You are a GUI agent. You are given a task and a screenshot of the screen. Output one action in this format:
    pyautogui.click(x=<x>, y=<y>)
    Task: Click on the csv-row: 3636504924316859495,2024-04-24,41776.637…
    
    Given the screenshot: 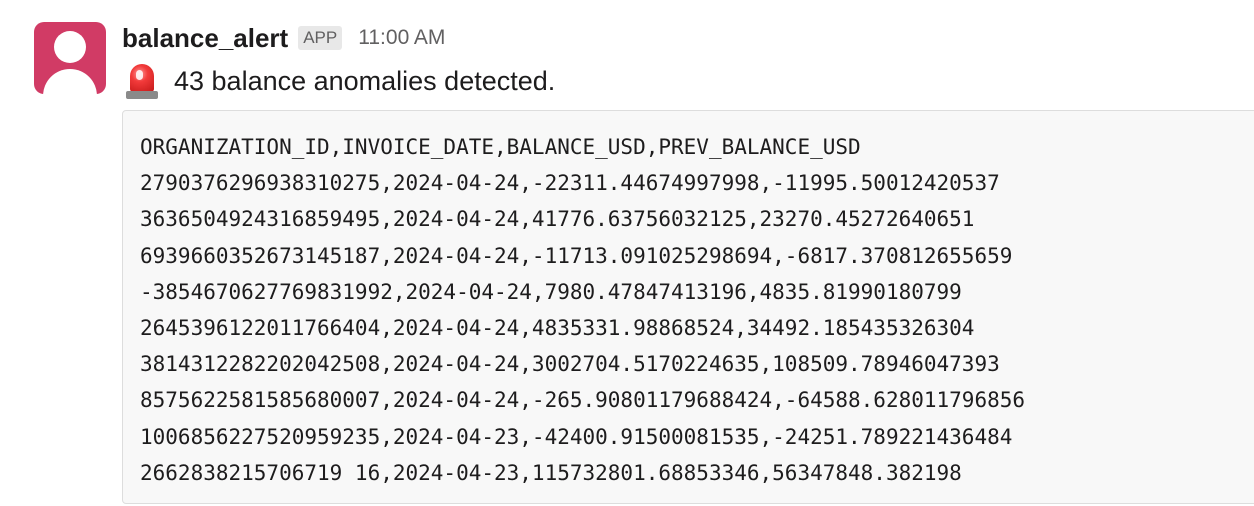 What is the action you would take?
    pyautogui.click(x=557, y=219)
    